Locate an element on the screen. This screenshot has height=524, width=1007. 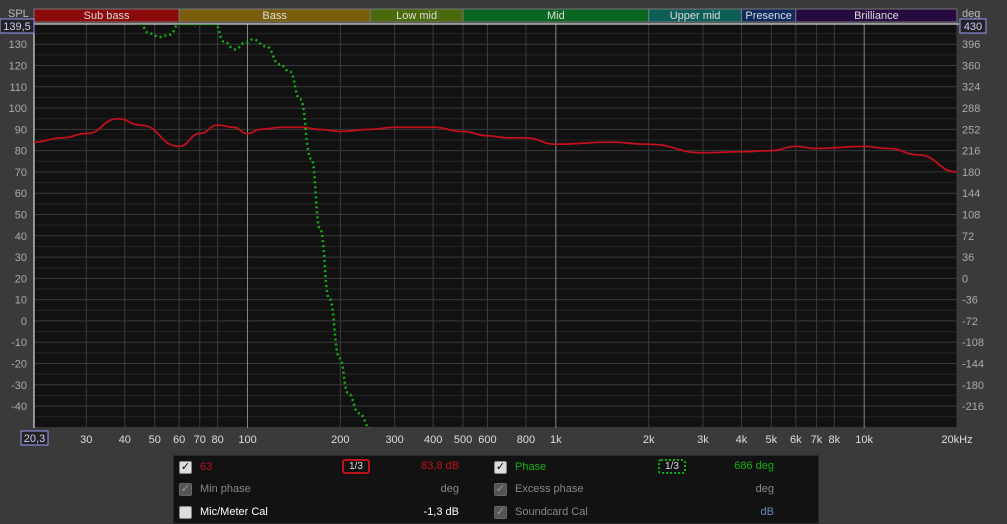
x-tick-label: 400 is located at coordinates (433, 440).